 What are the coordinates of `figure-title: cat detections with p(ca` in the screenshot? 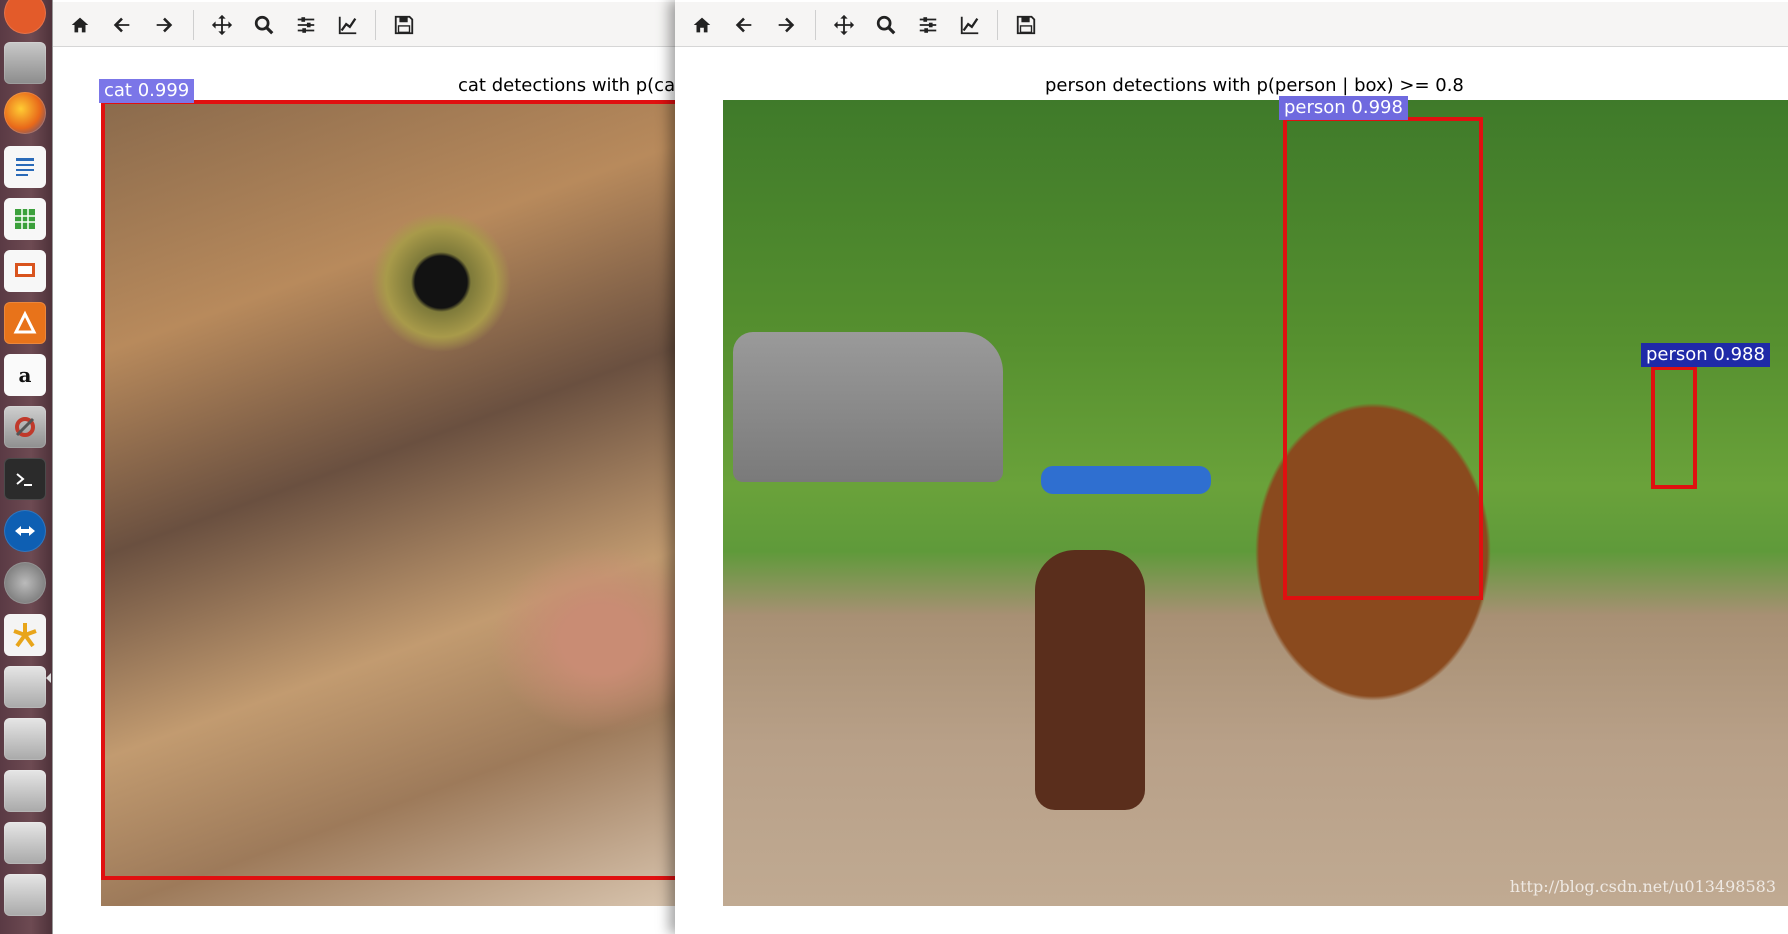 It's located at (567, 85).